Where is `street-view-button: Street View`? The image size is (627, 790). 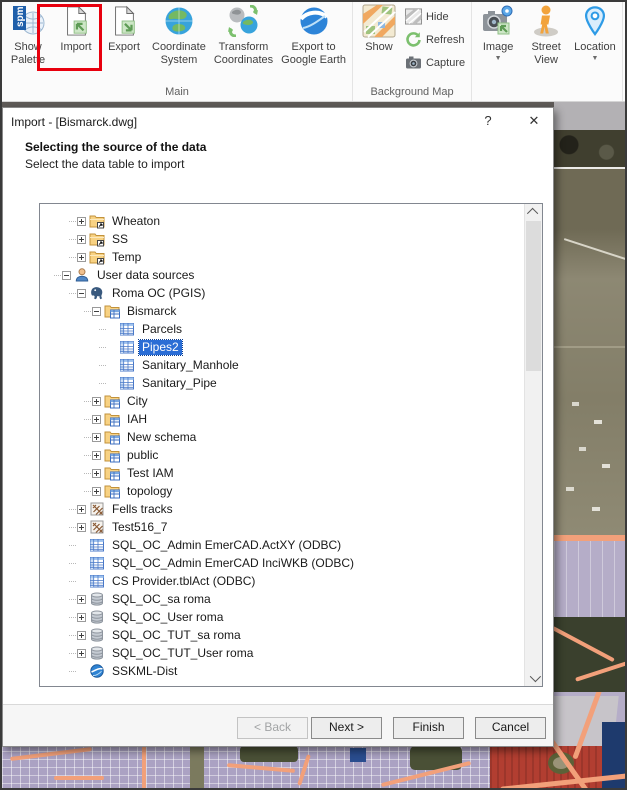 street-view-button: Street View is located at coordinates (546, 34).